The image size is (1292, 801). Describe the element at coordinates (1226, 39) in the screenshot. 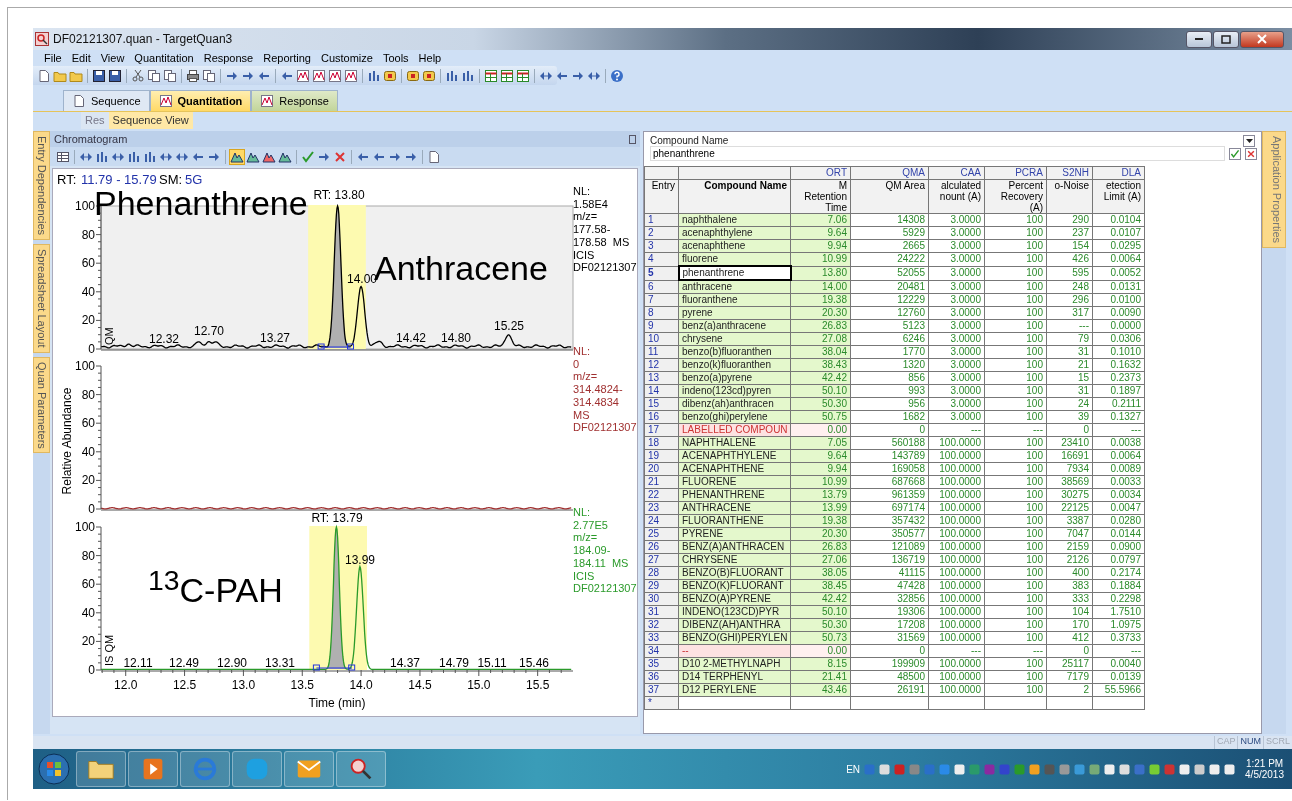

I see `maximize-button` at that location.